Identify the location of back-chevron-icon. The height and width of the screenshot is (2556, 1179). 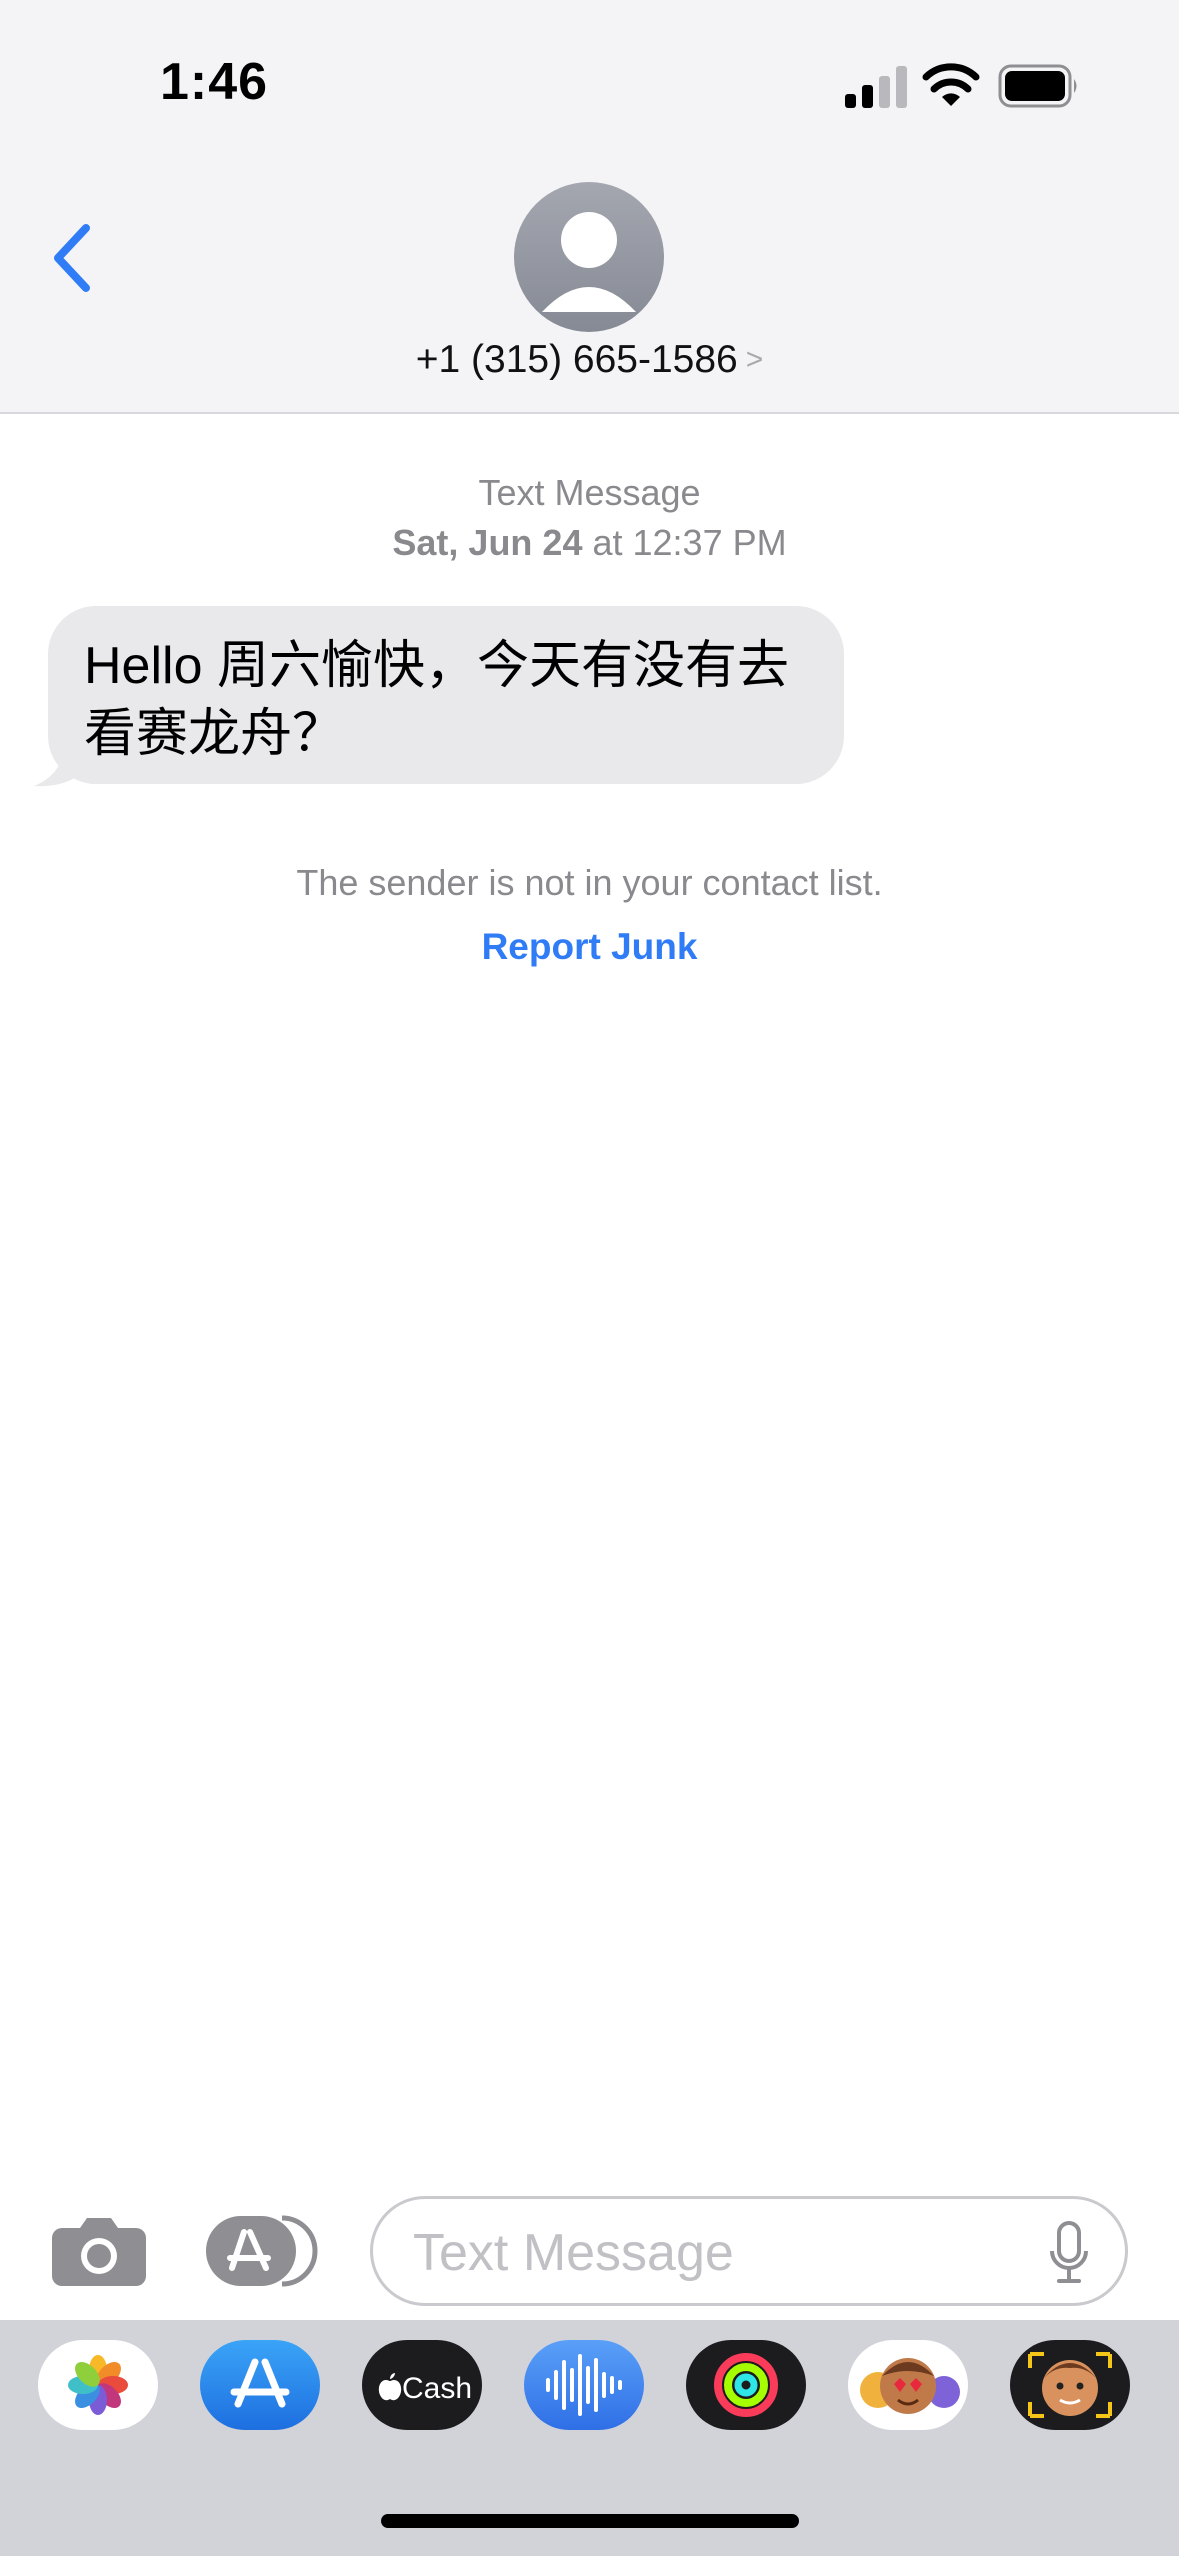
(72, 258).